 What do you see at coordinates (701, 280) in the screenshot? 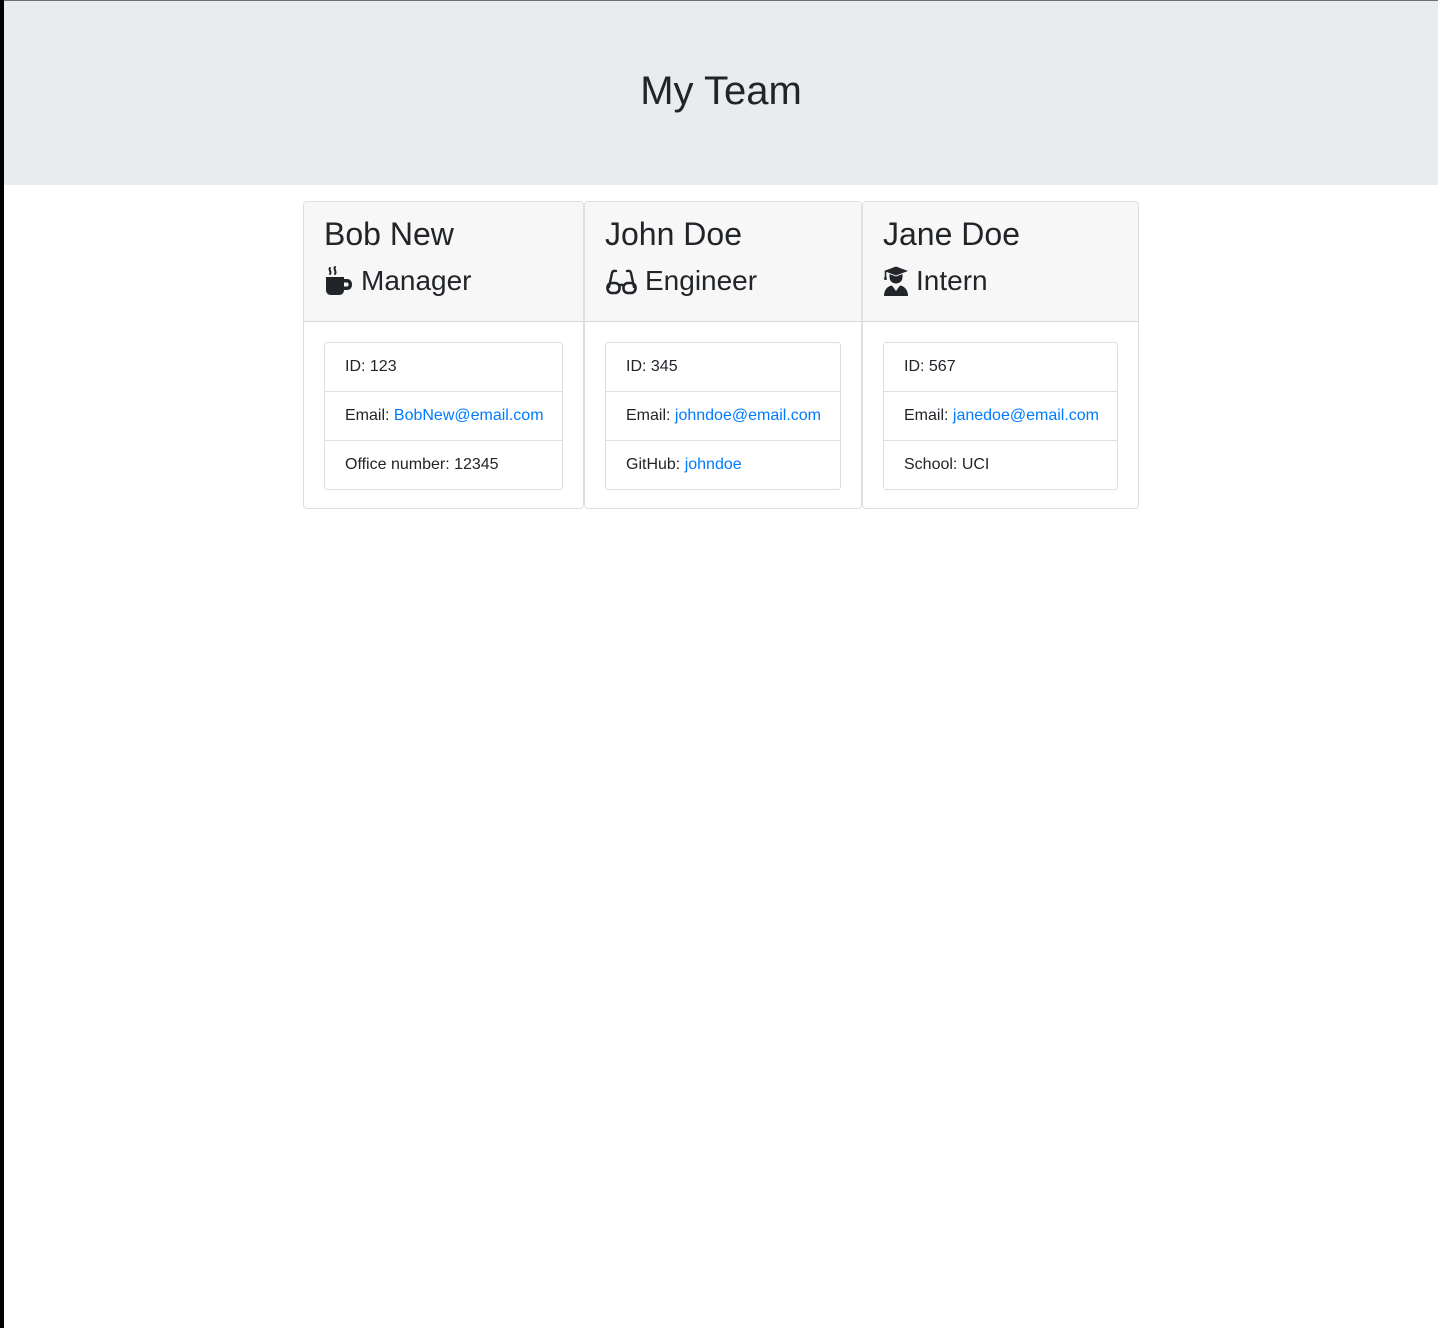
I see `role-label: Engineer` at bounding box center [701, 280].